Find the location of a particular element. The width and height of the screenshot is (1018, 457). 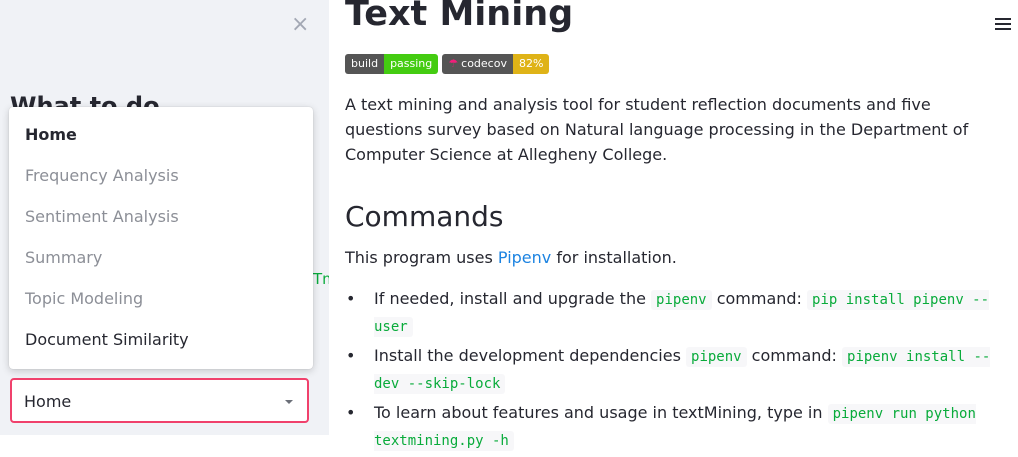

select-value: Home is located at coordinates (48, 401).